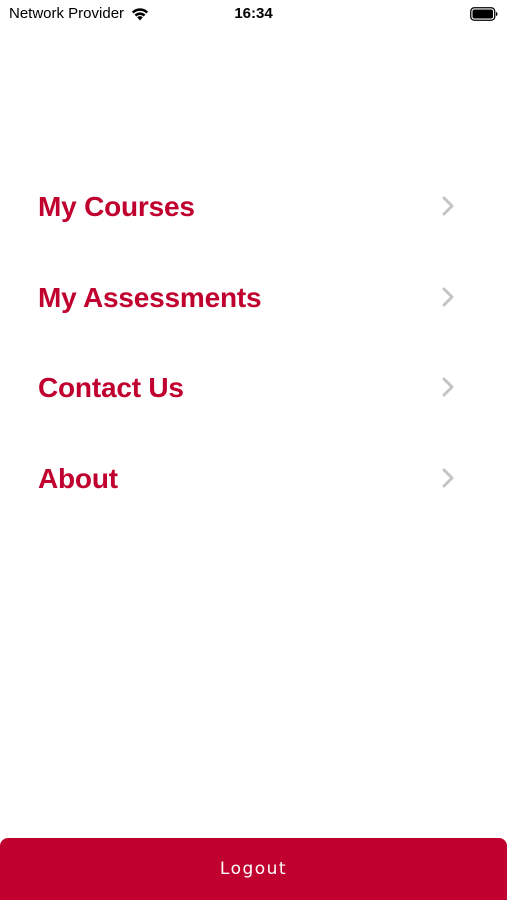 The height and width of the screenshot is (900, 507). Describe the element at coordinates (253, 210) in the screenshot. I see `menu-item-my-courses: My Courses` at that location.